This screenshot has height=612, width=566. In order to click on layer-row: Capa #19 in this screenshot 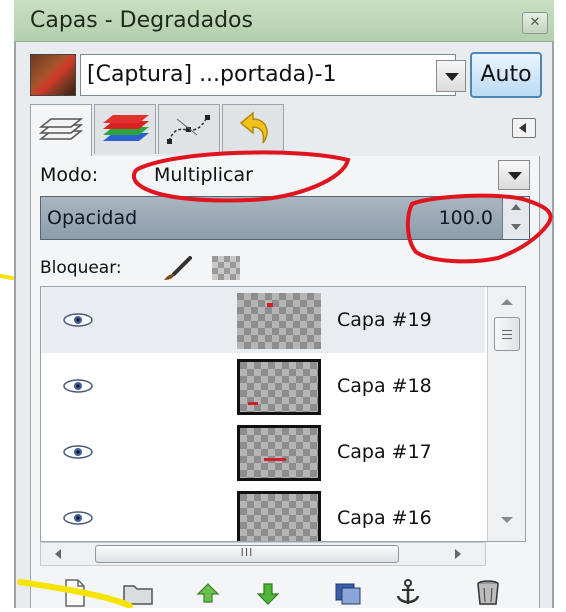, I will do `click(263, 320)`.